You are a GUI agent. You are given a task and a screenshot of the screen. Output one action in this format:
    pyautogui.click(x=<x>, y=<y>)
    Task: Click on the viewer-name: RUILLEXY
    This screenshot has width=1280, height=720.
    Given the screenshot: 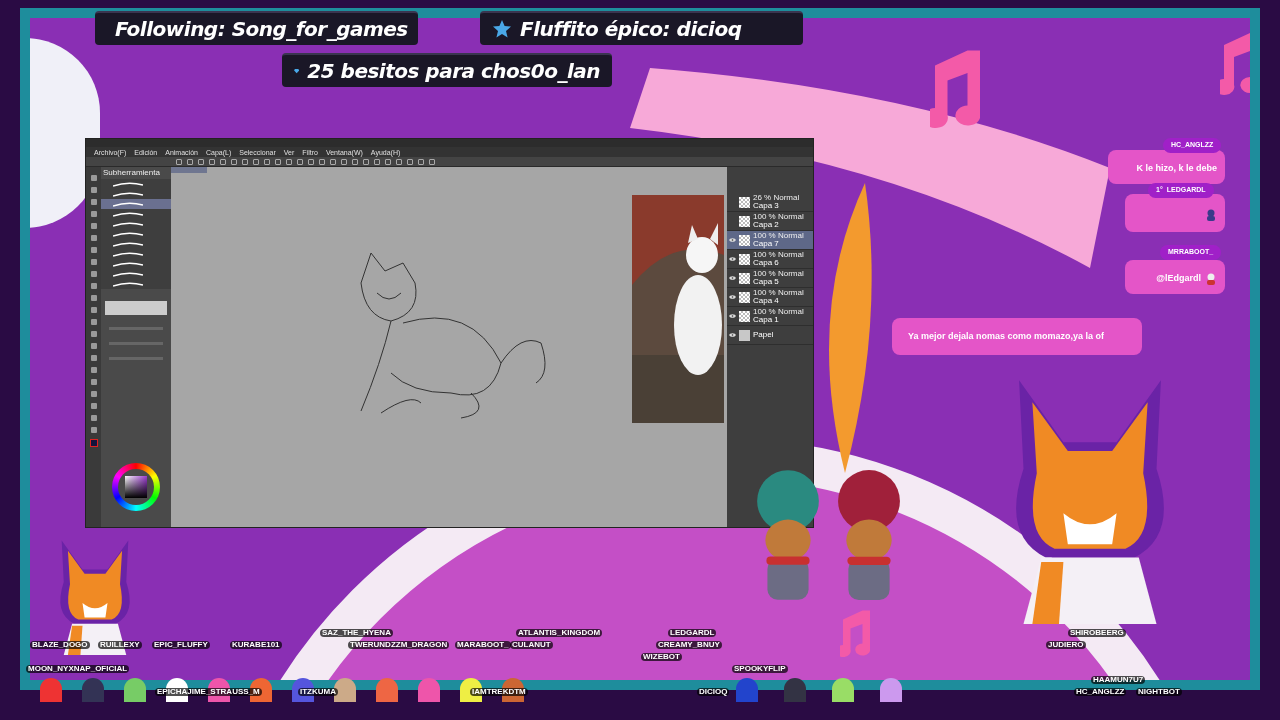 What is the action you would take?
    pyautogui.click(x=120, y=645)
    